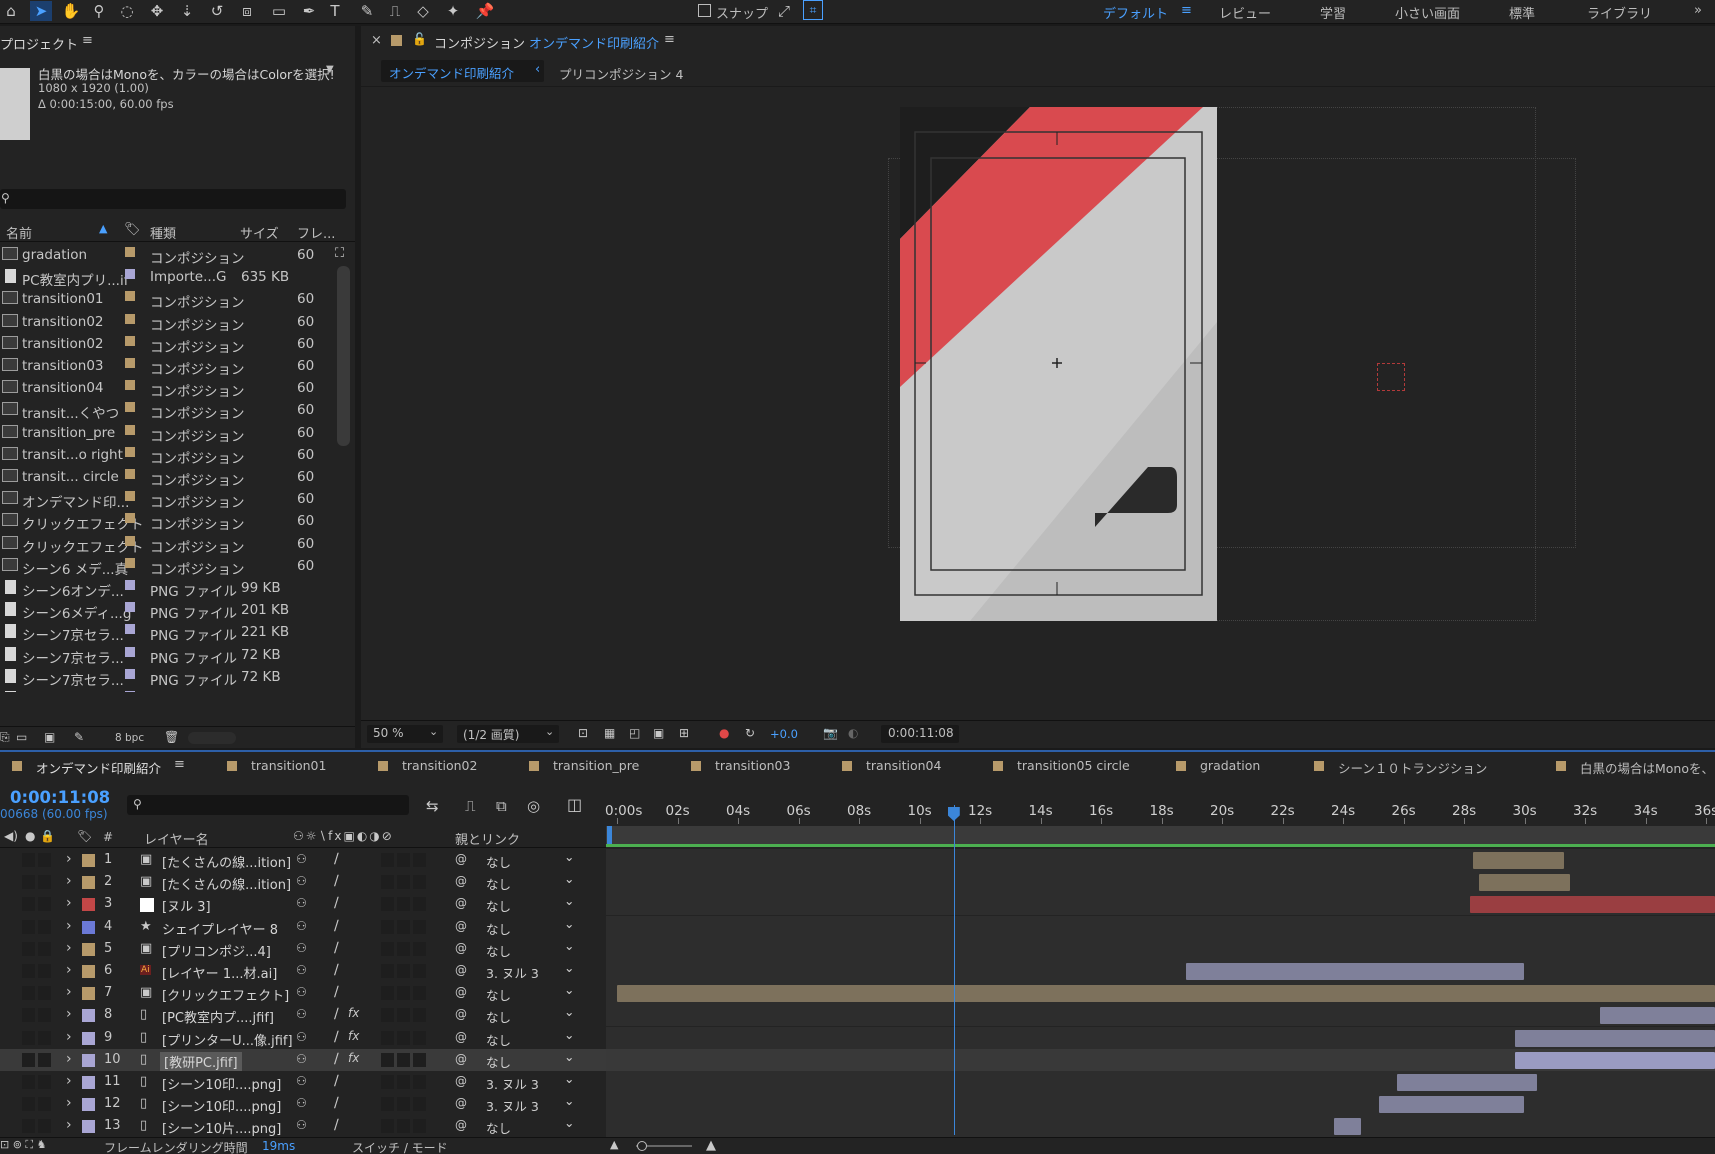 The width and height of the screenshot is (1715, 1154). What do you see at coordinates (1522, 12) in the screenshot?
I see `workspace-standard: 標準` at bounding box center [1522, 12].